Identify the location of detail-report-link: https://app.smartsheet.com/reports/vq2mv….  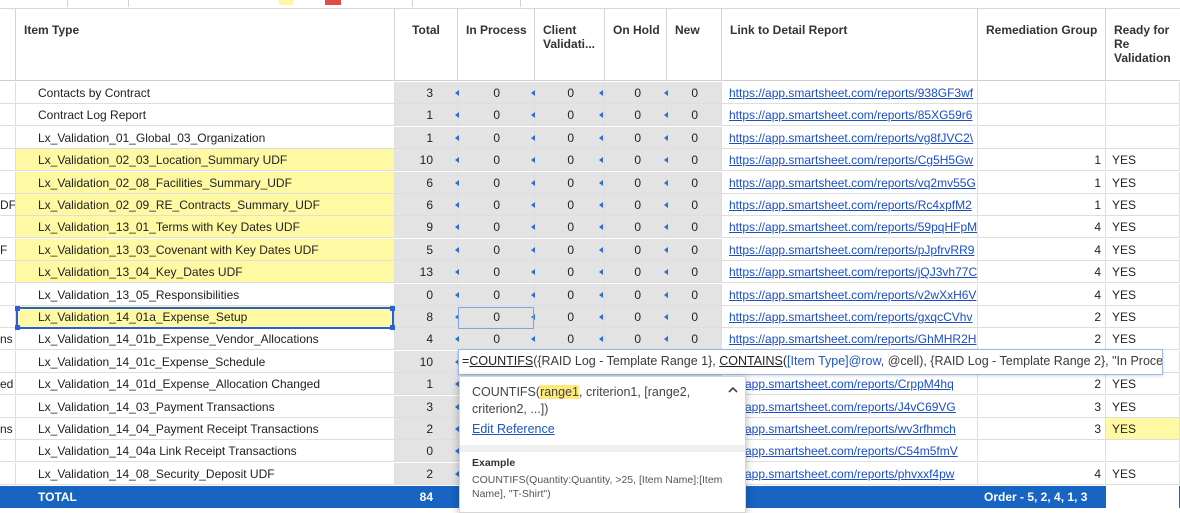
(852, 183).